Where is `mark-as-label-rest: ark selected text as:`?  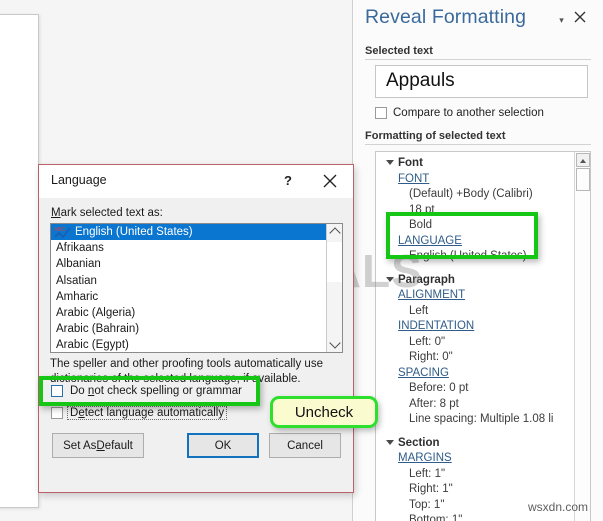
mark-as-label-rest: ark selected text as: is located at coordinates (111, 213).